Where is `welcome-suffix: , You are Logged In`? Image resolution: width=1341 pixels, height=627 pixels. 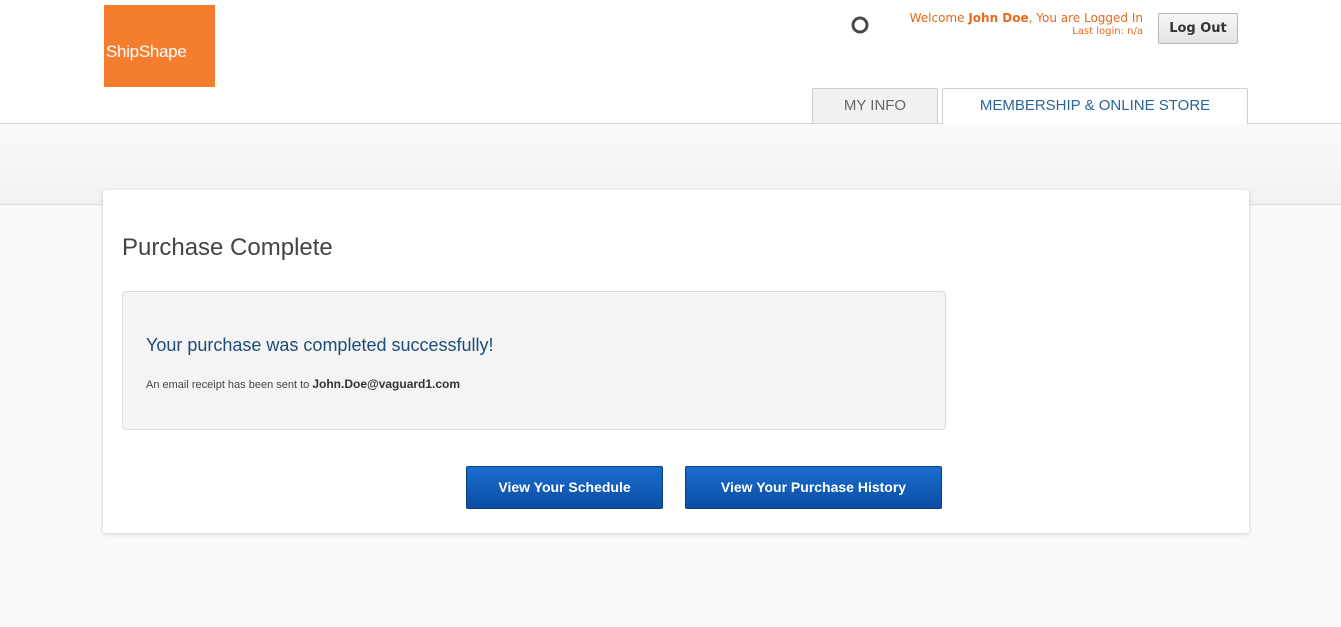 welcome-suffix: , You are Logged In is located at coordinates (1085, 18).